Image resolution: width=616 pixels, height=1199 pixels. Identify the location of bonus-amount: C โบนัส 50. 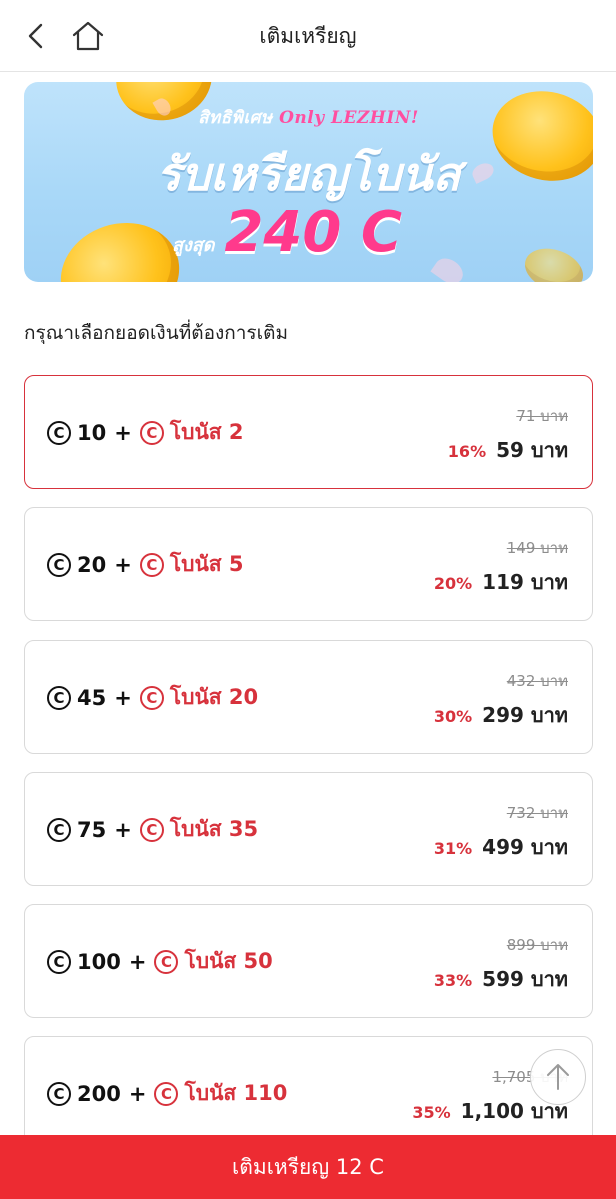
(213, 961).